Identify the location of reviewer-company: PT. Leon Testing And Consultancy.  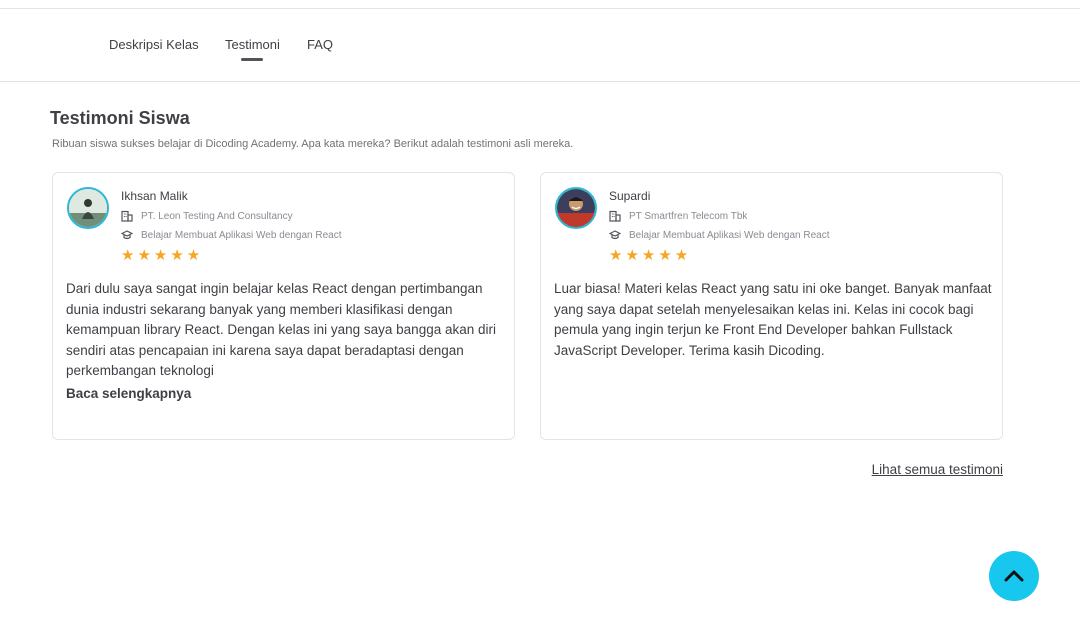
(207, 216).